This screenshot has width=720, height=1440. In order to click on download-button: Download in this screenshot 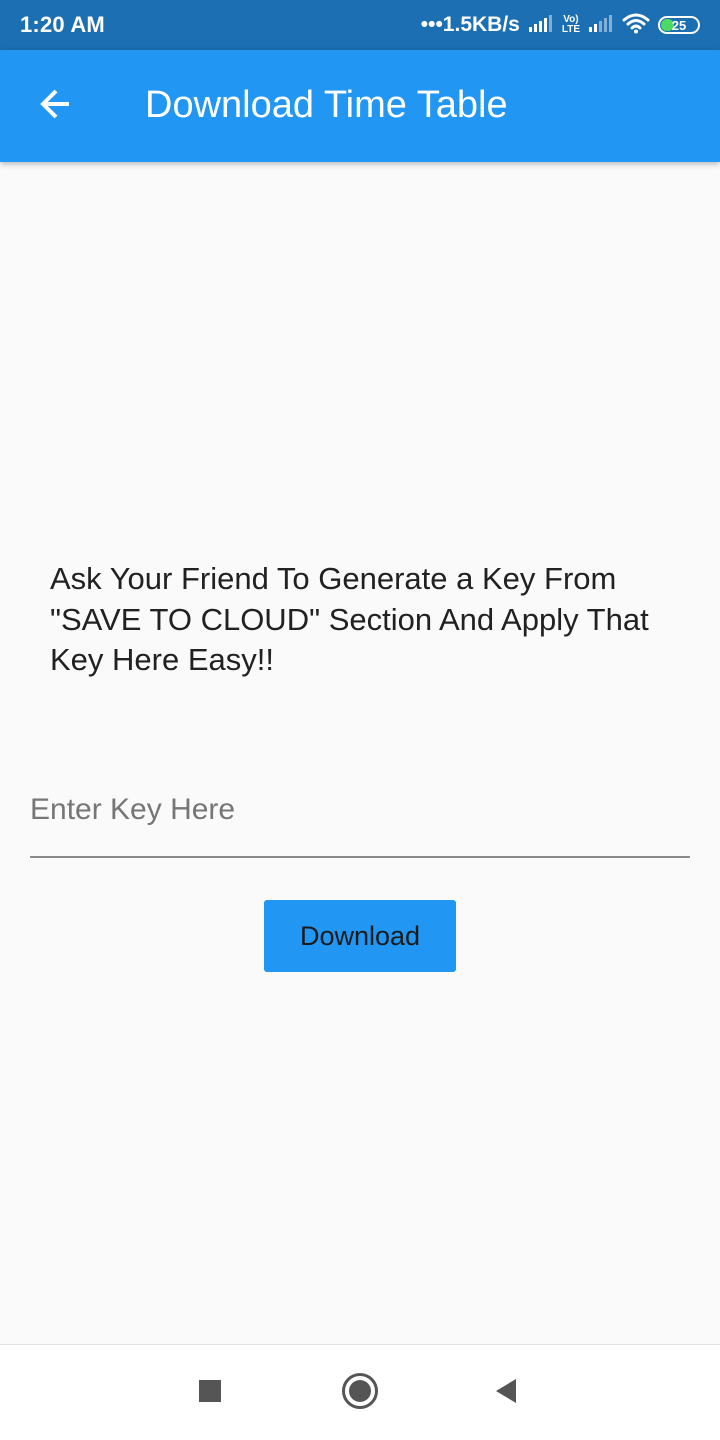, I will do `click(360, 936)`.